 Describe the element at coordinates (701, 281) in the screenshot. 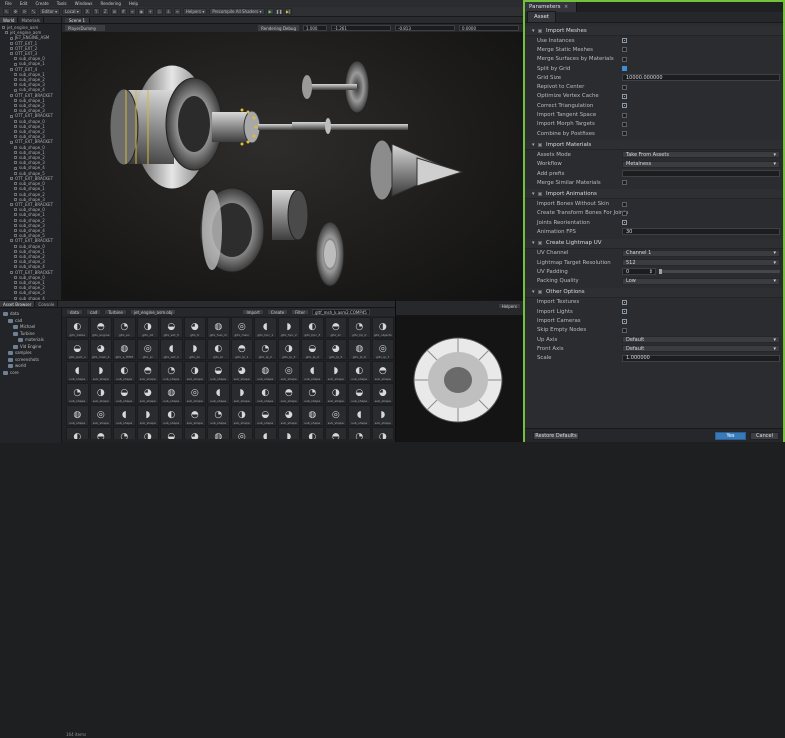

I see `param-select: Low ▾` at that location.